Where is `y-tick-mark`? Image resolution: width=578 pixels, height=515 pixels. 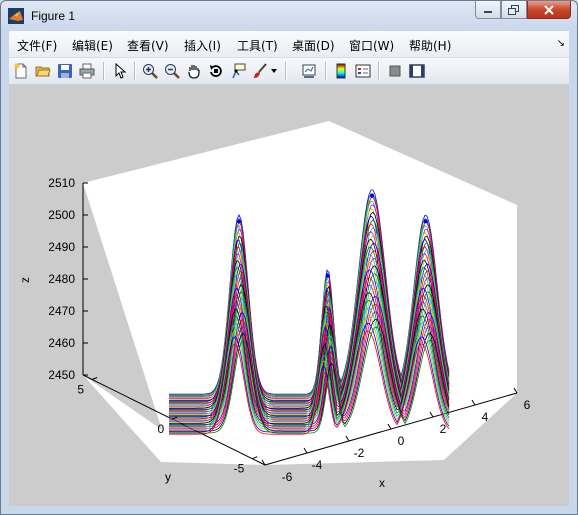 y-tick-mark is located at coordinates (94, 378).